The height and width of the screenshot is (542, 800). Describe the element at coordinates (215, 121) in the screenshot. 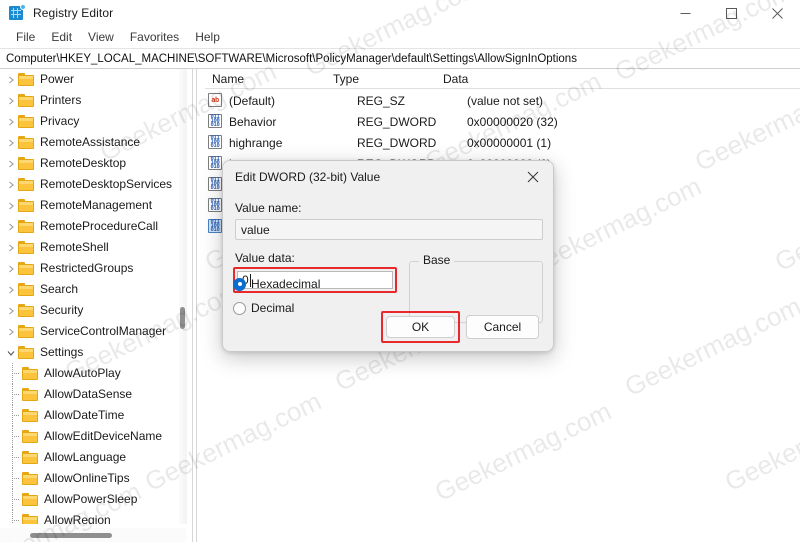

I see `dword-value-icon: 011 100 010` at that location.